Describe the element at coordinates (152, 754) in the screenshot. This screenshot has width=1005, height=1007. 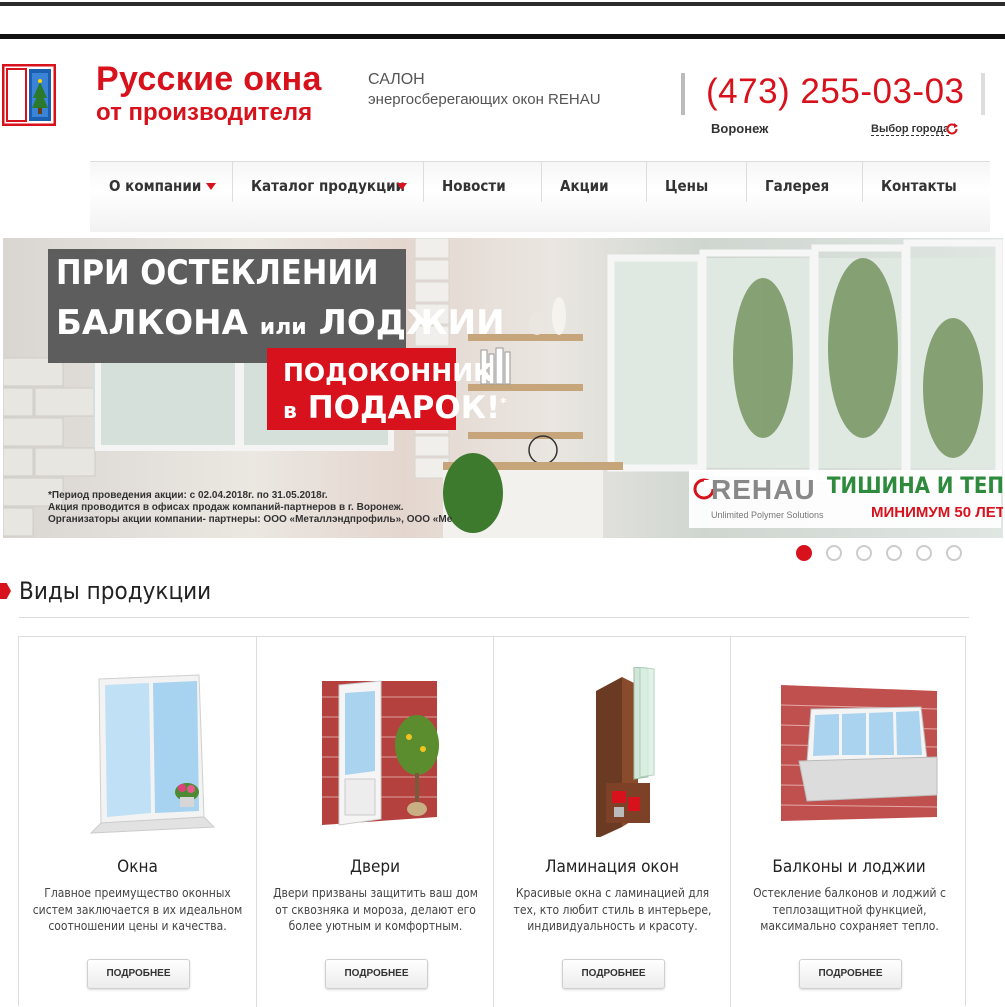
I see `window-product-image` at that location.